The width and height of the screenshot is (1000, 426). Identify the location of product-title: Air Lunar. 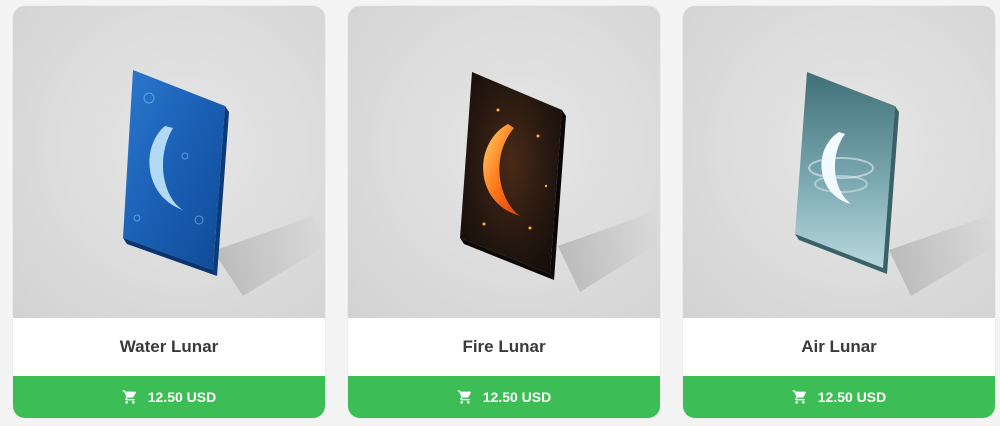
(839, 346).